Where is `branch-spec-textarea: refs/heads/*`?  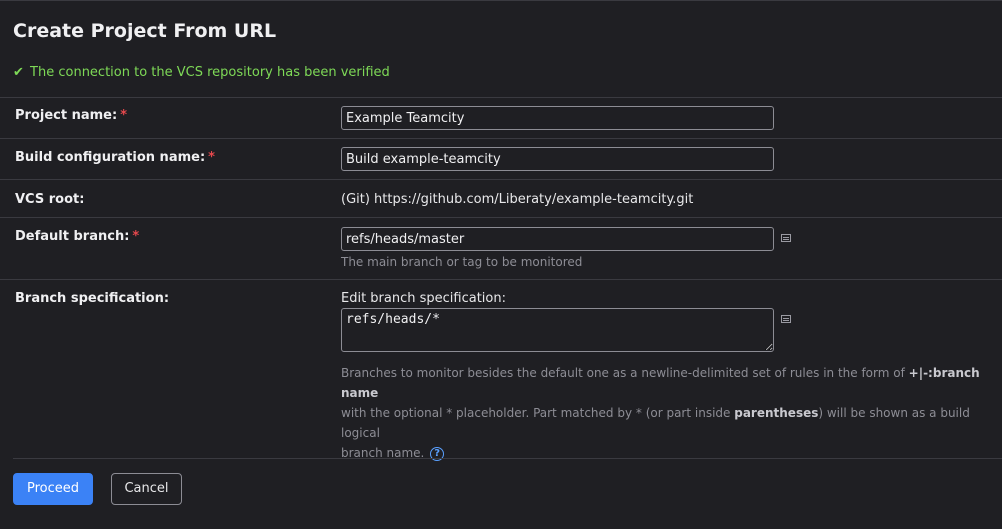
branch-spec-textarea: refs/heads/* is located at coordinates (557, 330).